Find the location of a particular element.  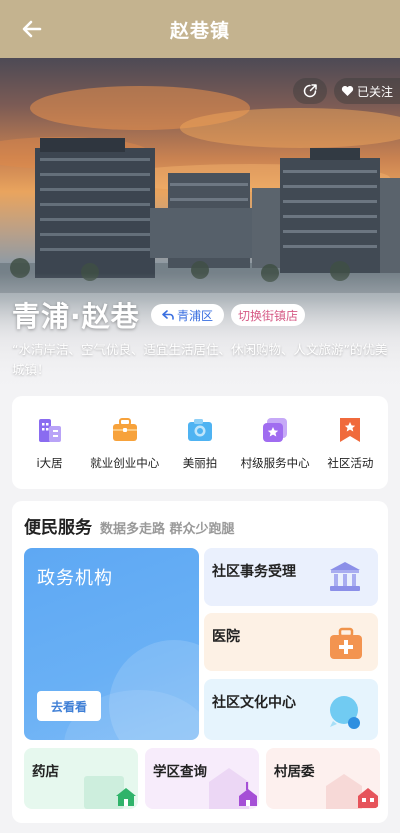

quick-item-photo: 美丽拍 is located at coordinates (199, 443).